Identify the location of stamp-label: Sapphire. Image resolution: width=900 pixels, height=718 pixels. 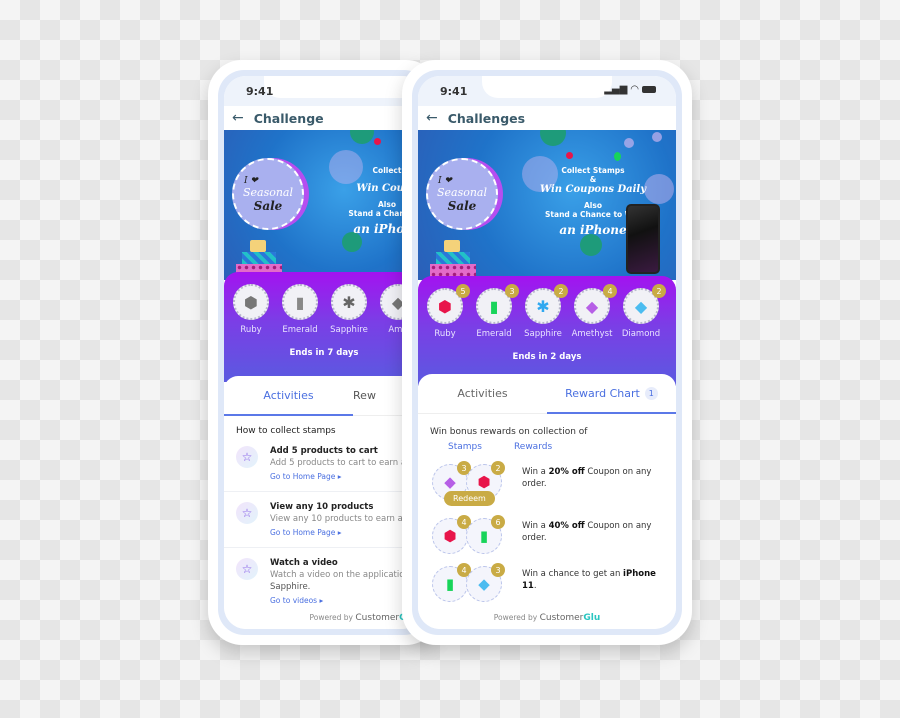
(349, 330).